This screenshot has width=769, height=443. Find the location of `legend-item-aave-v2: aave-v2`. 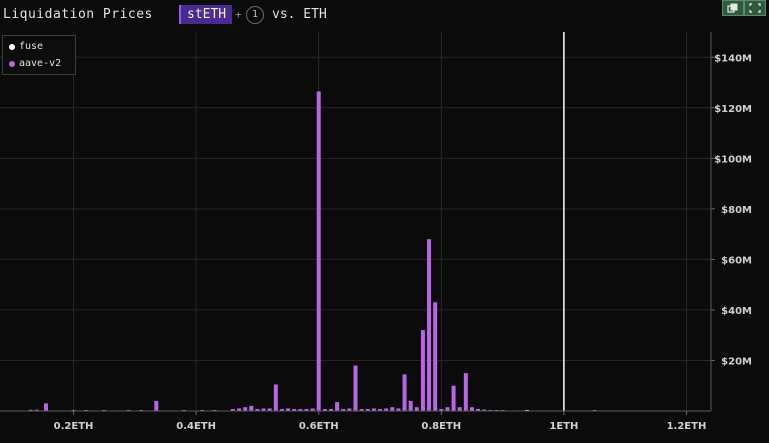

legend-item-aave-v2: aave-v2 is located at coordinates (35, 63).